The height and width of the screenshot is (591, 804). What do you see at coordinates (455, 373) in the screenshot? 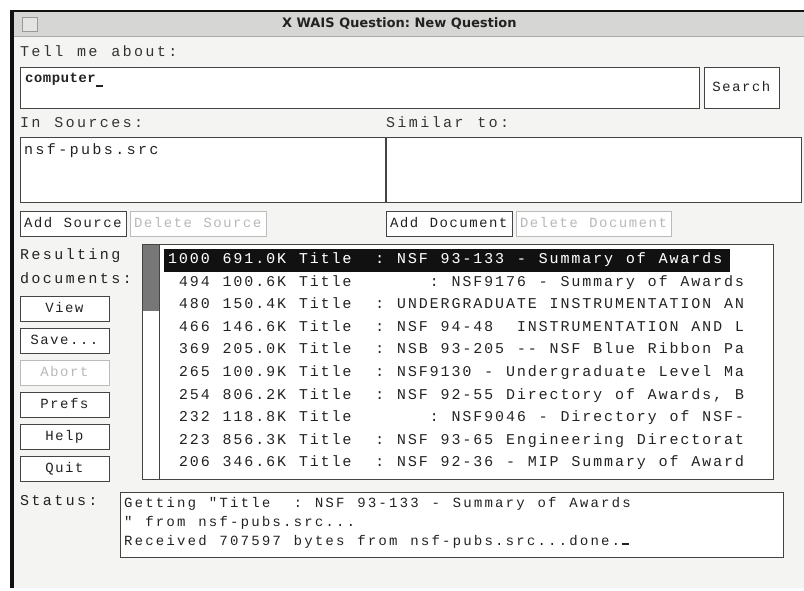
I see `result-row: 265 100.9K Title : NSF9130 - Undergraduate Level Ma` at bounding box center [455, 373].